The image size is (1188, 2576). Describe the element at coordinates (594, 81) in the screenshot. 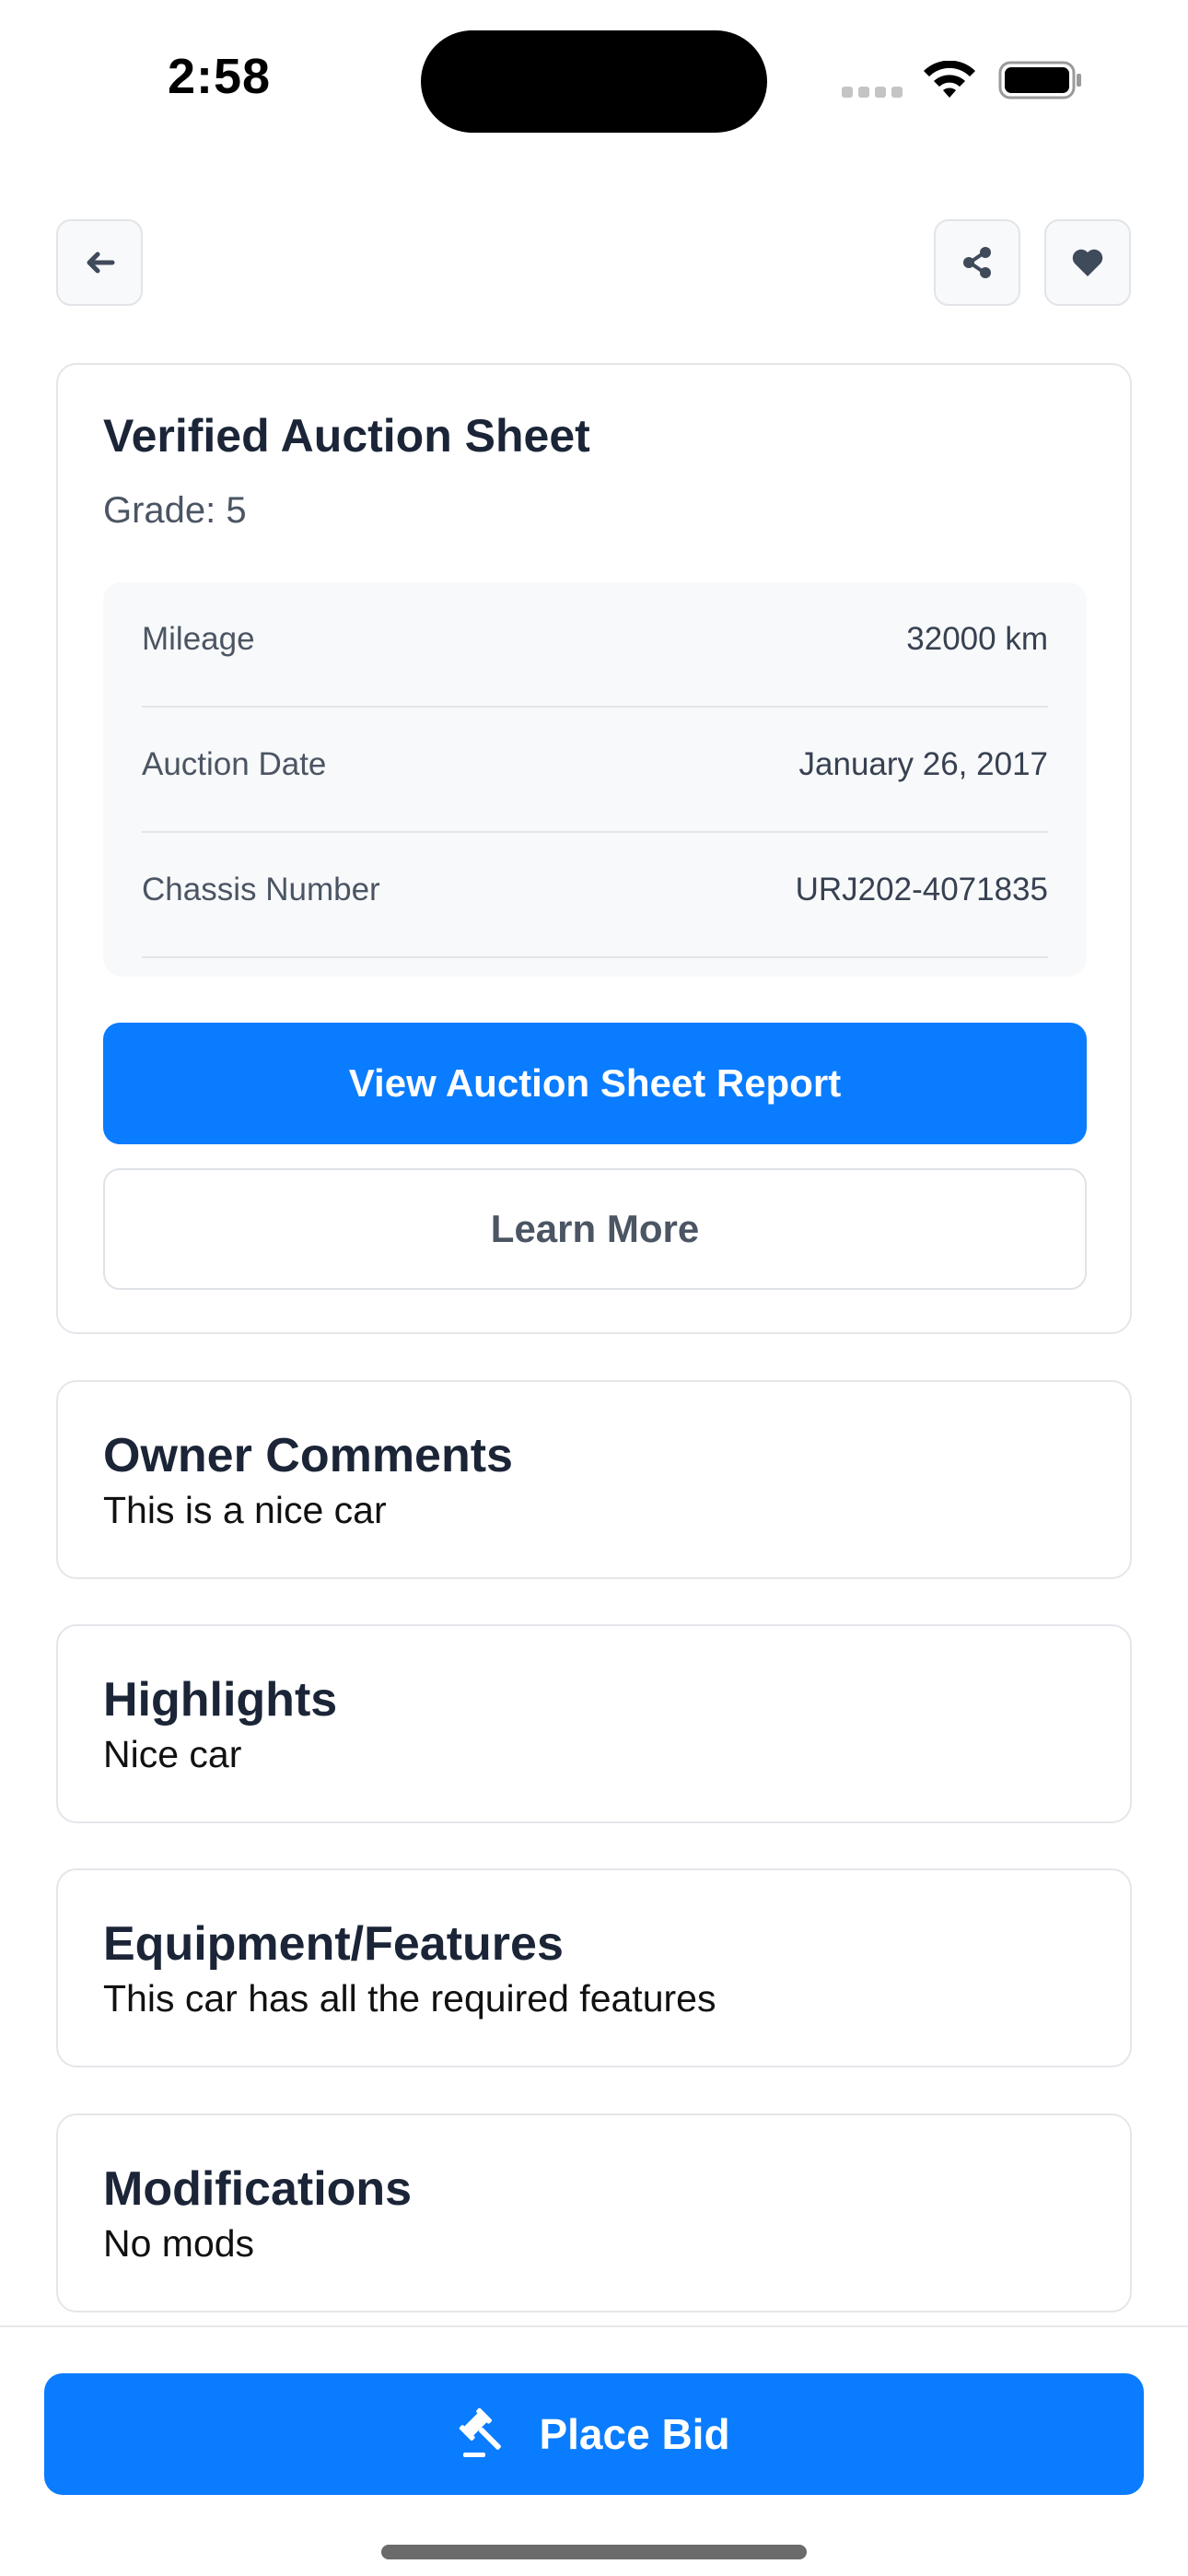

I see `dynamic-island` at that location.